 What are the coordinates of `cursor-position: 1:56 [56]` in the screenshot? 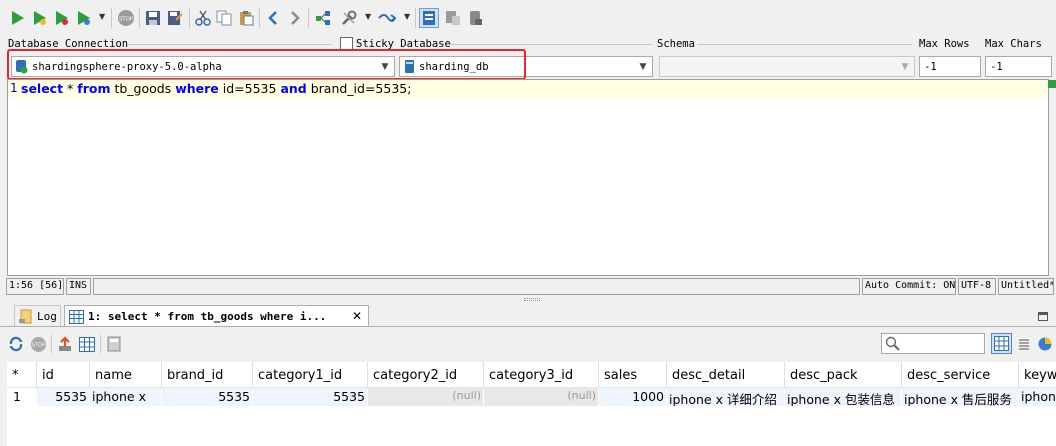 It's located at (35, 286).